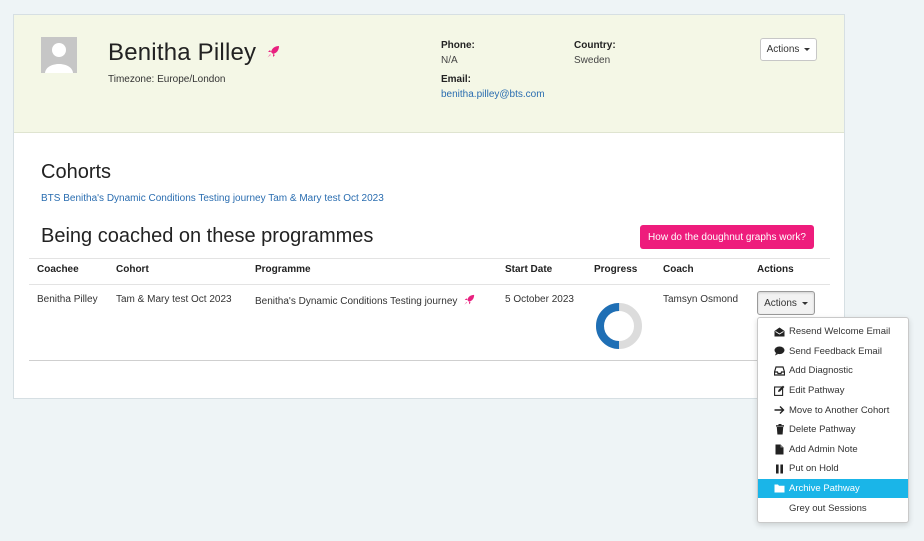  What do you see at coordinates (821, 371) in the screenshot?
I see `menu-item-label: Add Diagnostic` at bounding box center [821, 371].